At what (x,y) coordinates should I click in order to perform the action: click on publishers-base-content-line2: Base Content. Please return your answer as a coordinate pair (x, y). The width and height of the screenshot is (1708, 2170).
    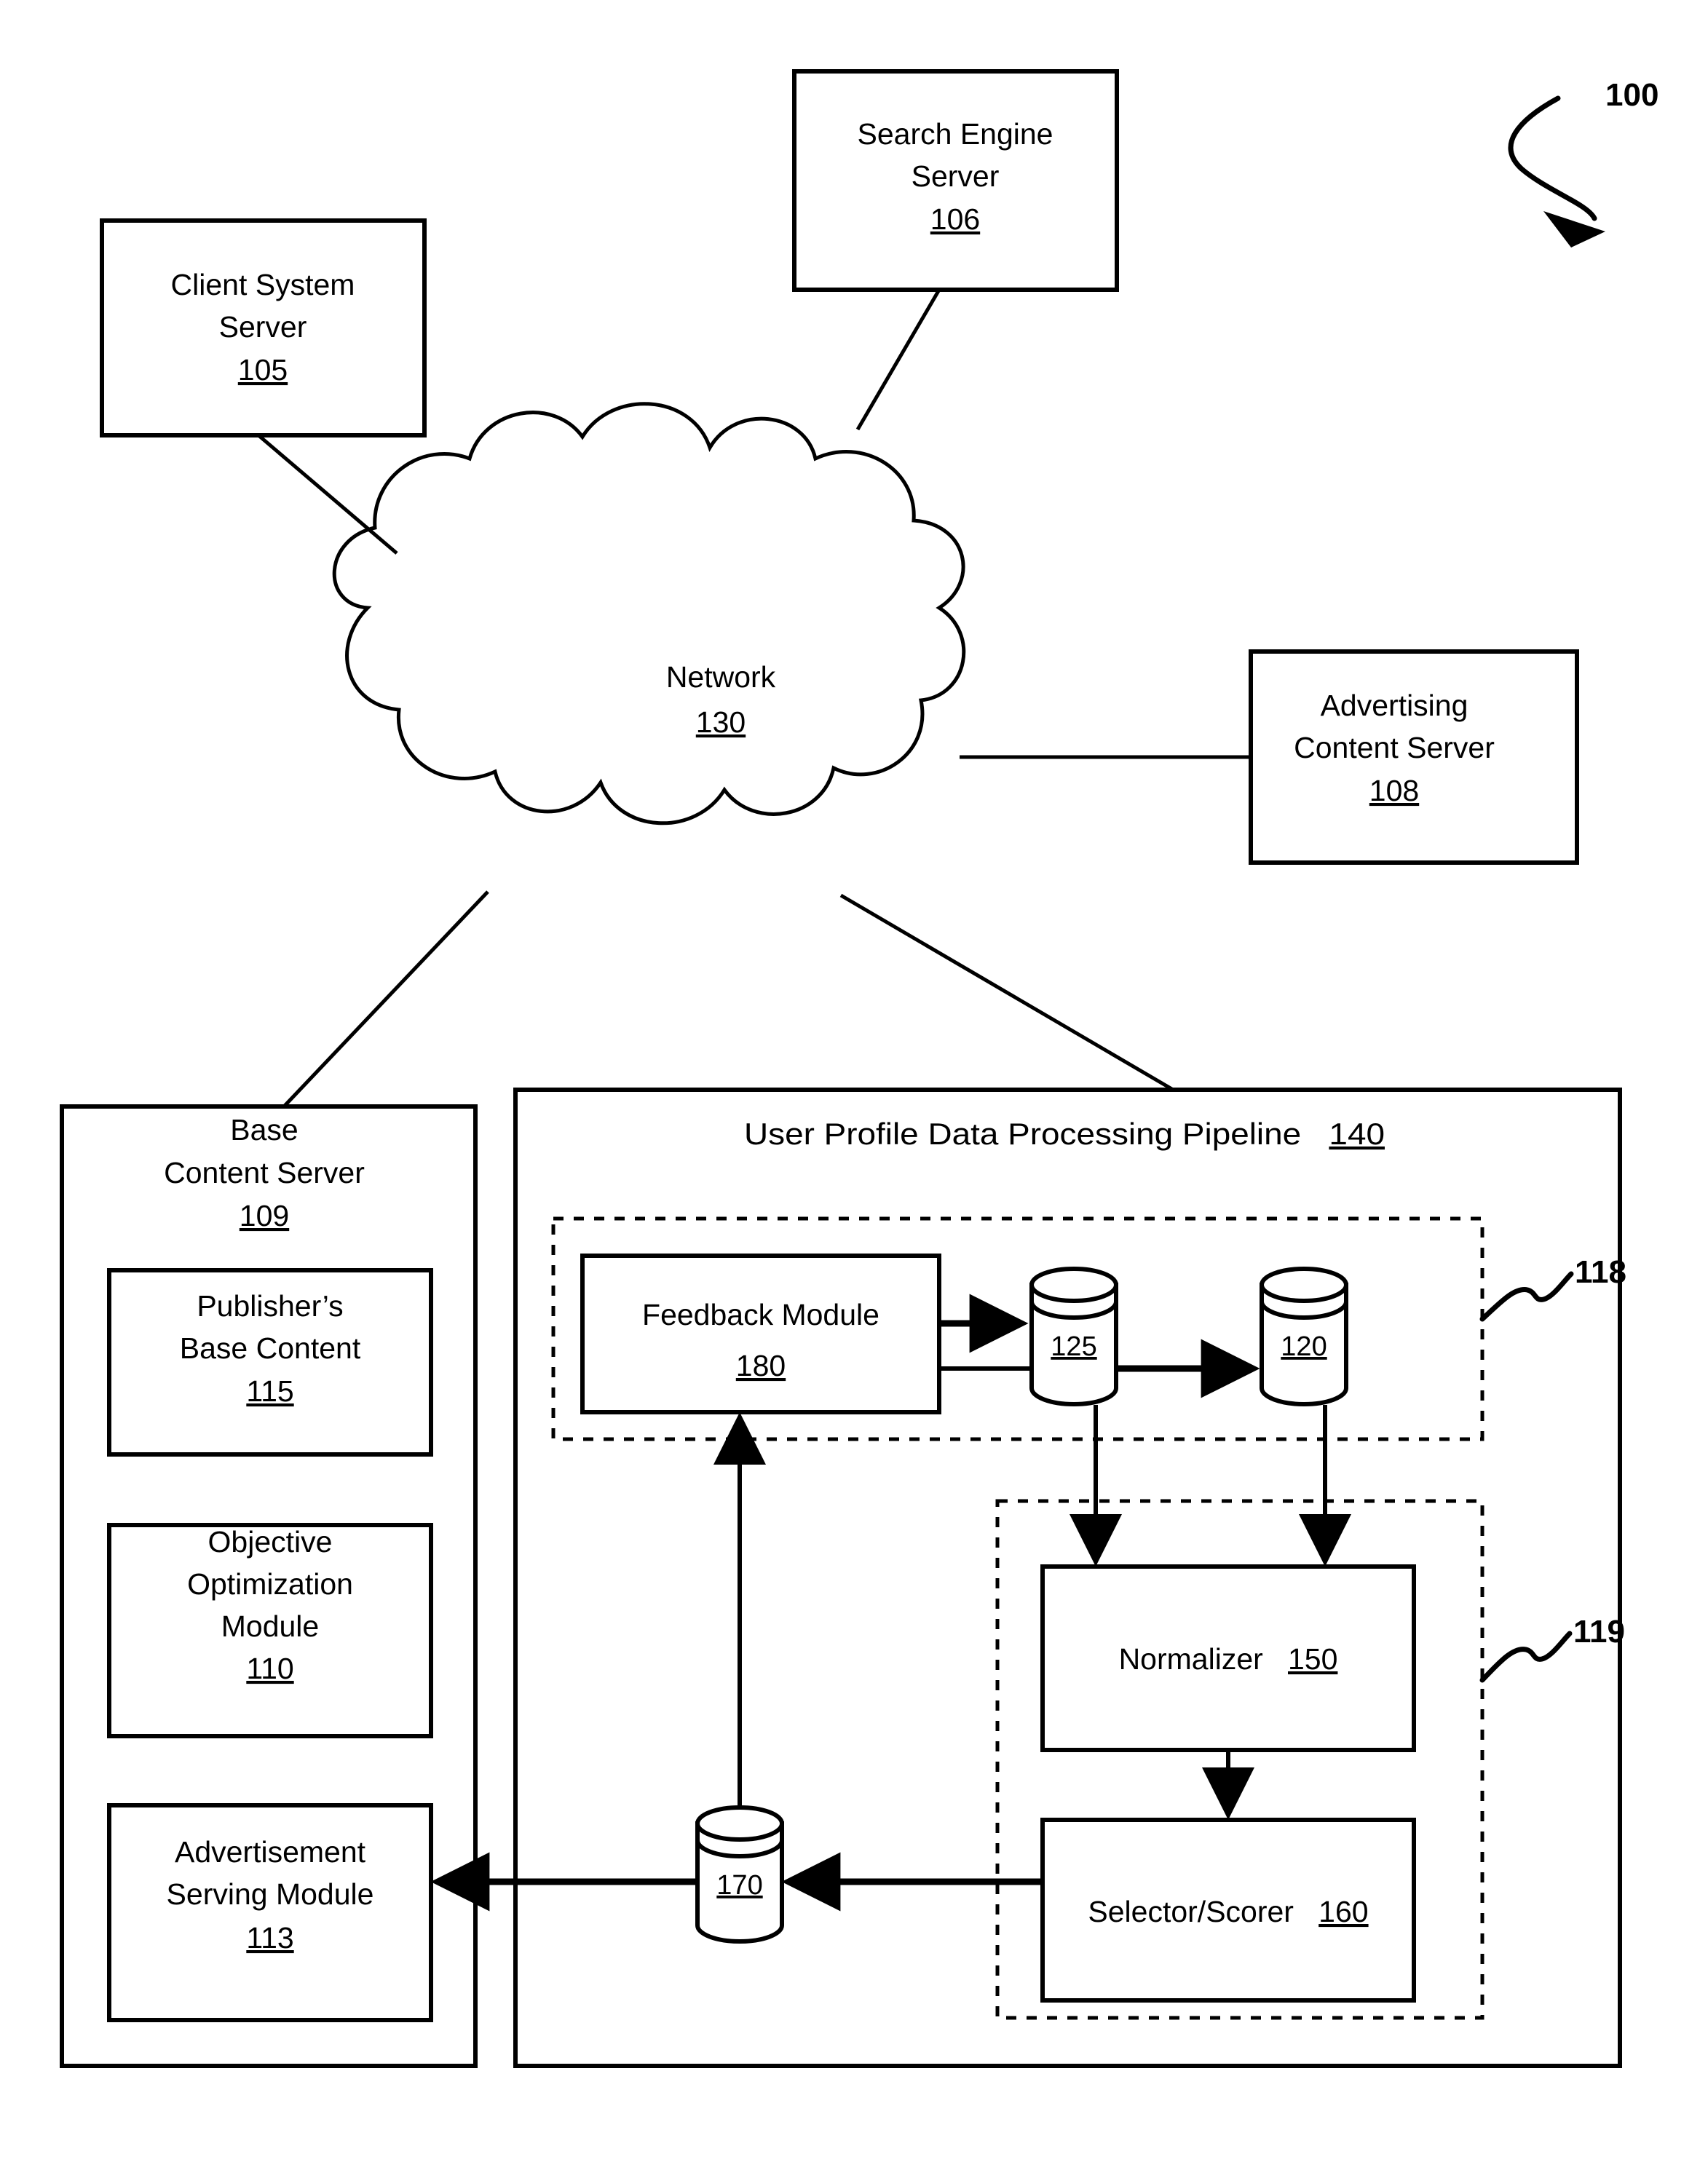
    Looking at the image, I should click on (270, 1348).